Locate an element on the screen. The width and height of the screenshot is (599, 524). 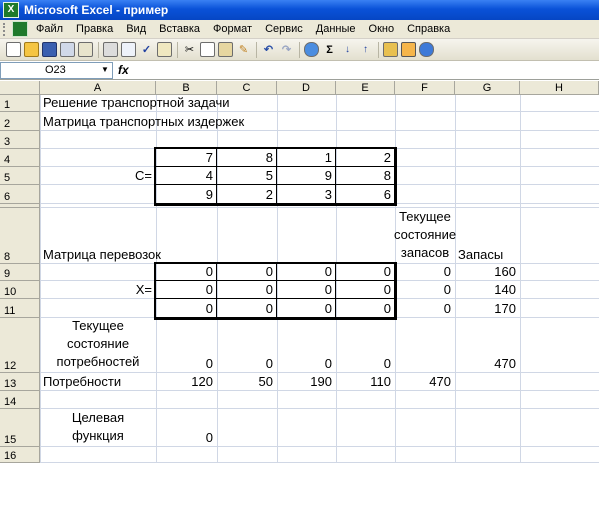
cell-f9: 0 is located at coordinates (425, 272).